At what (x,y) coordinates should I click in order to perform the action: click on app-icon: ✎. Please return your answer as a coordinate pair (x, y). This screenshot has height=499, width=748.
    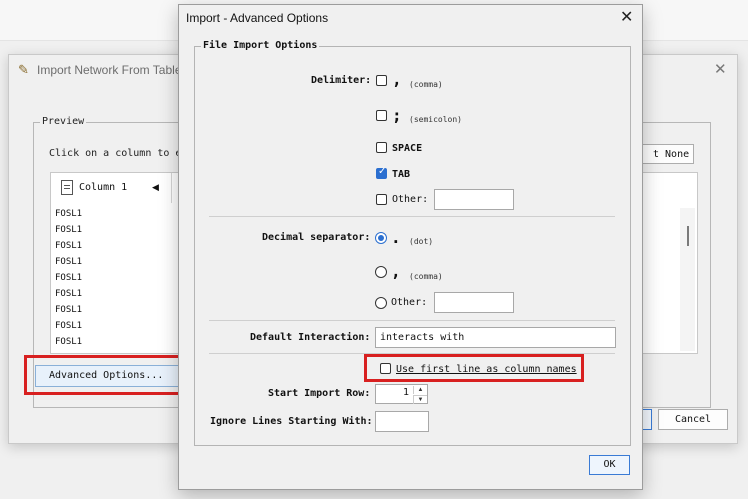
    Looking at the image, I should click on (23, 69).